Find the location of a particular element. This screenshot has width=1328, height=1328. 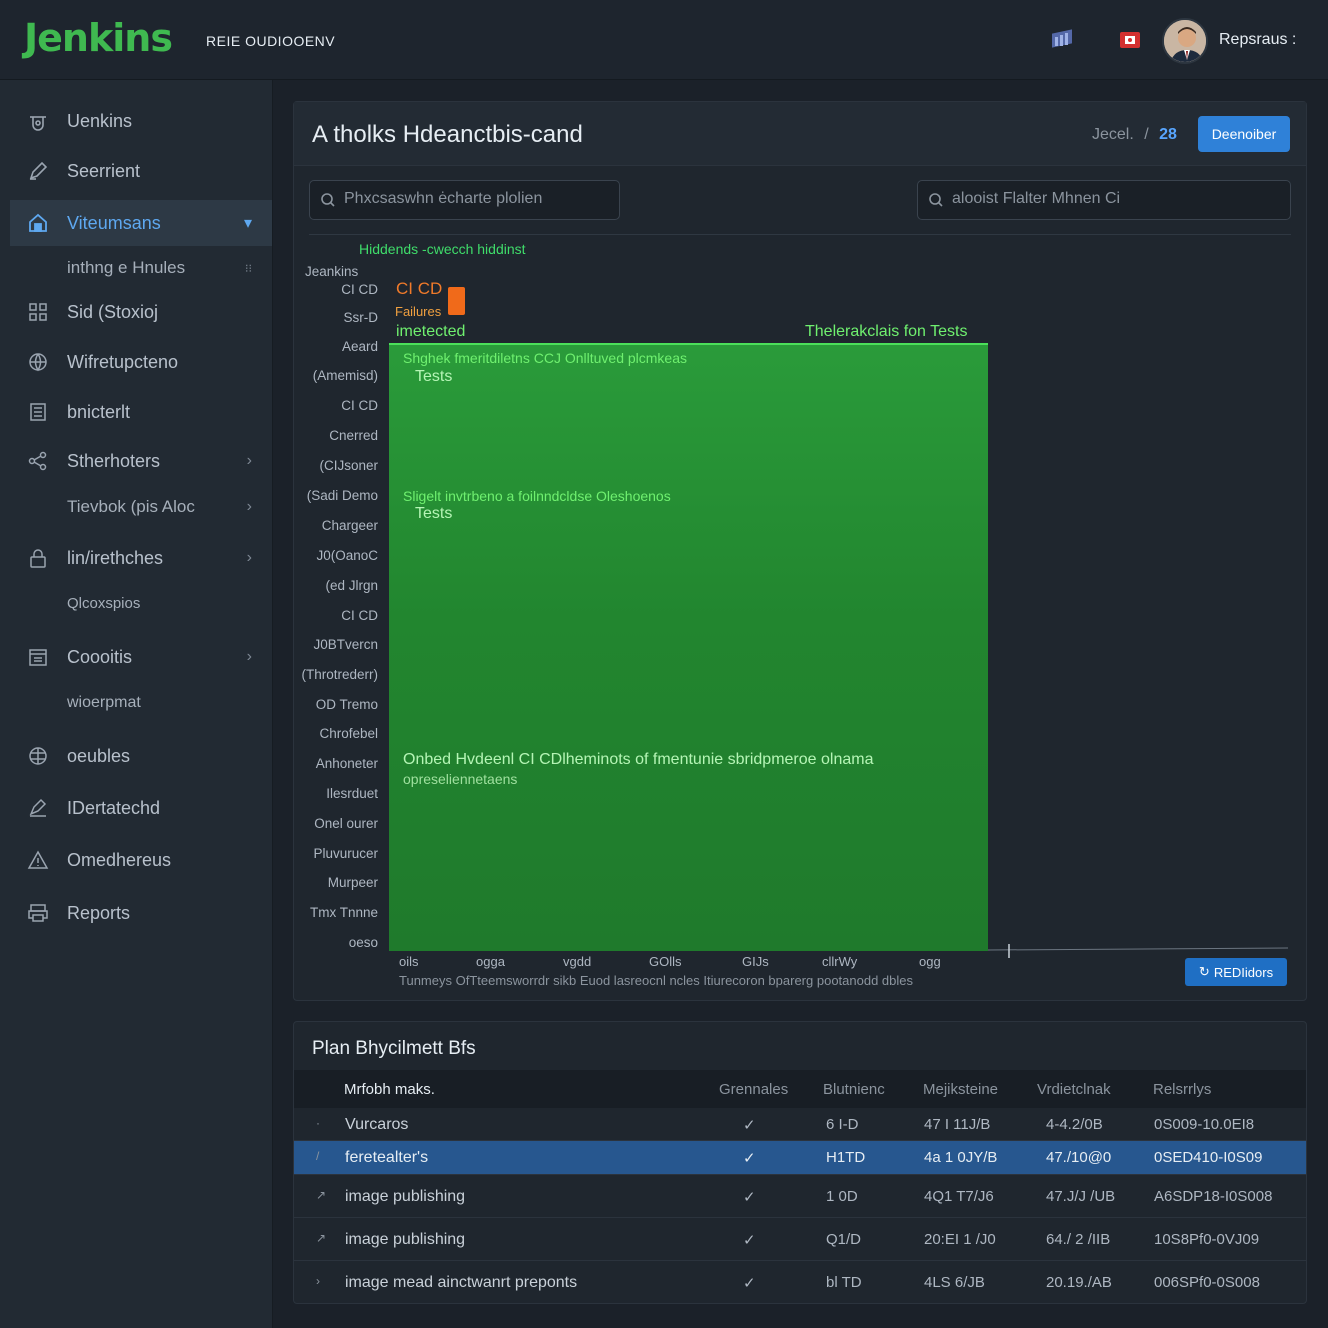

sidebar-item-label: Uenkins is located at coordinates (100, 120).